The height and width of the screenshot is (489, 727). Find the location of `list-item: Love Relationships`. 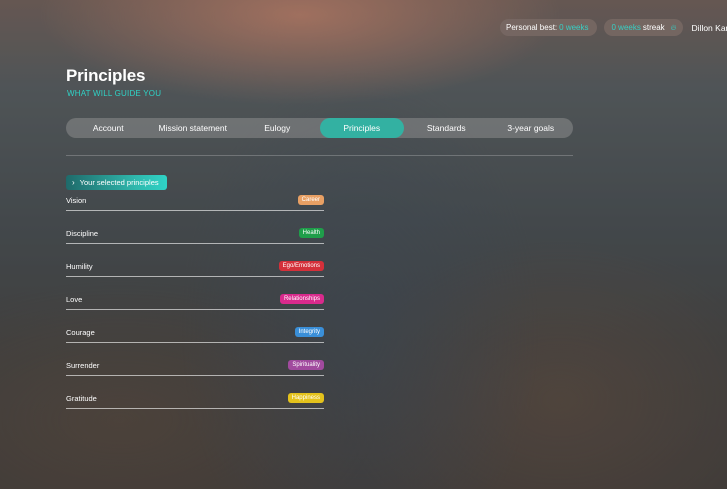

list-item: Love Relationships is located at coordinates (195, 308).